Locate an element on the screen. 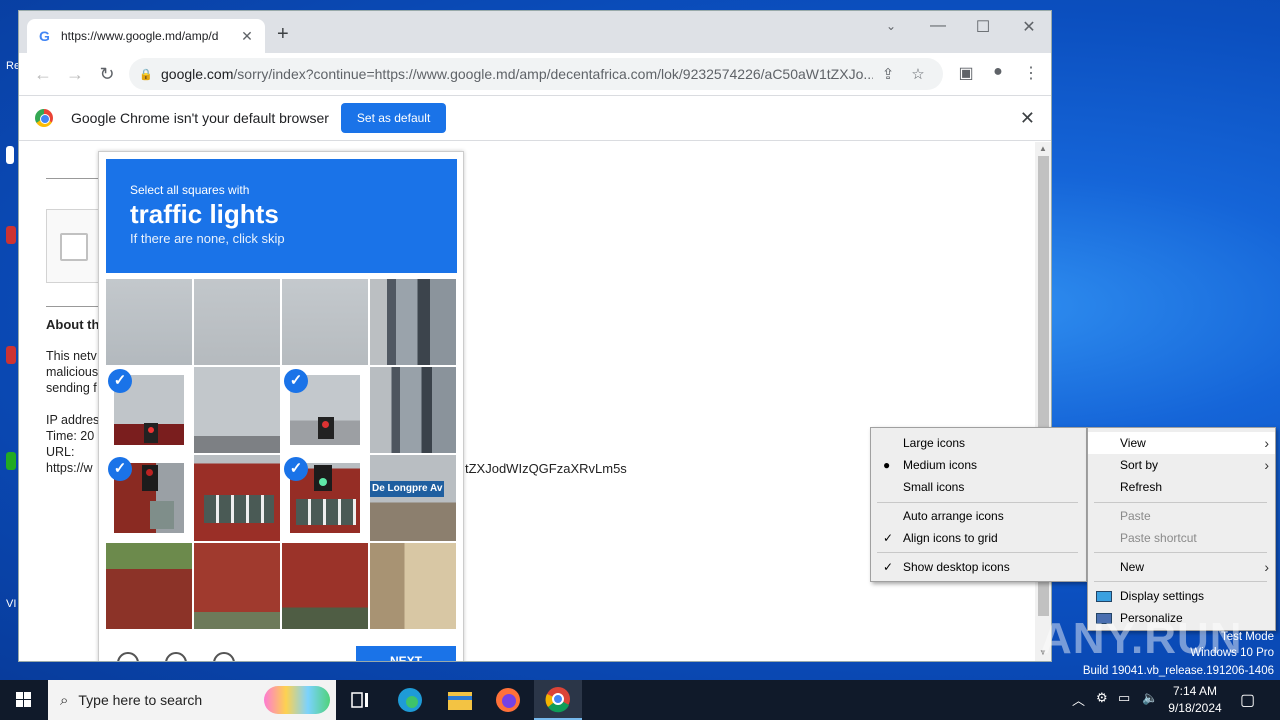 This screenshot has width=1280, height=720. chrome-logo-icon is located at coordinates (44, 118).